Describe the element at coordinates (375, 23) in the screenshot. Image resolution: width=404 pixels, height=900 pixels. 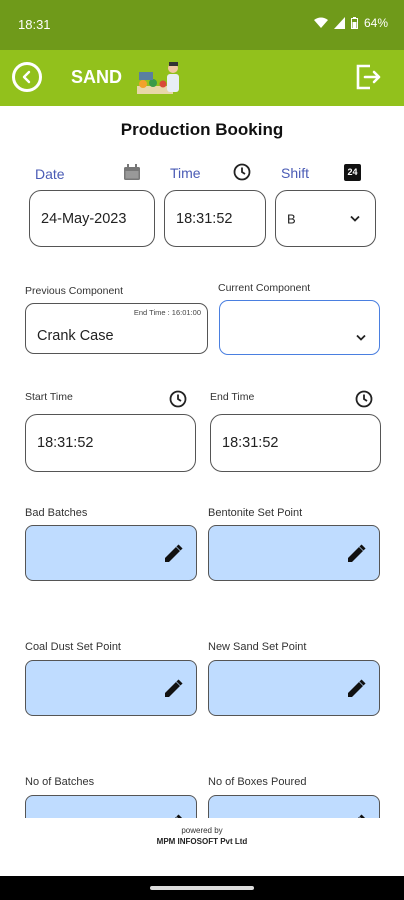
I see `battery-level: 64%` at that location.